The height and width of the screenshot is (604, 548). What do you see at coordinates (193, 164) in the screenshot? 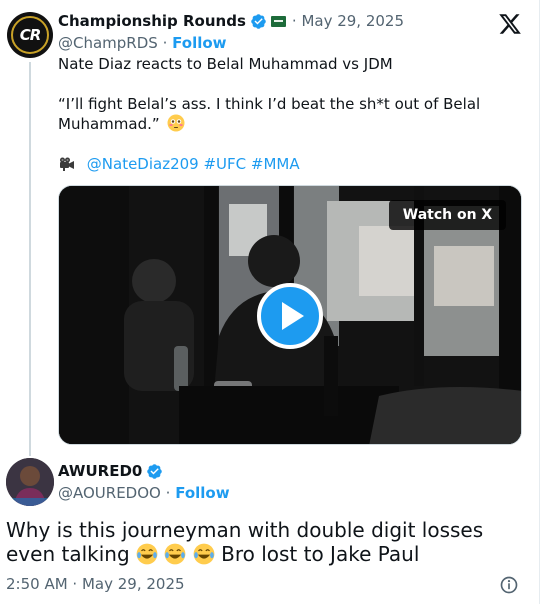
I see `hashtags-mentions-link: @NateDiaz209 #UFC #MMA` at bounding box center [193, 164].